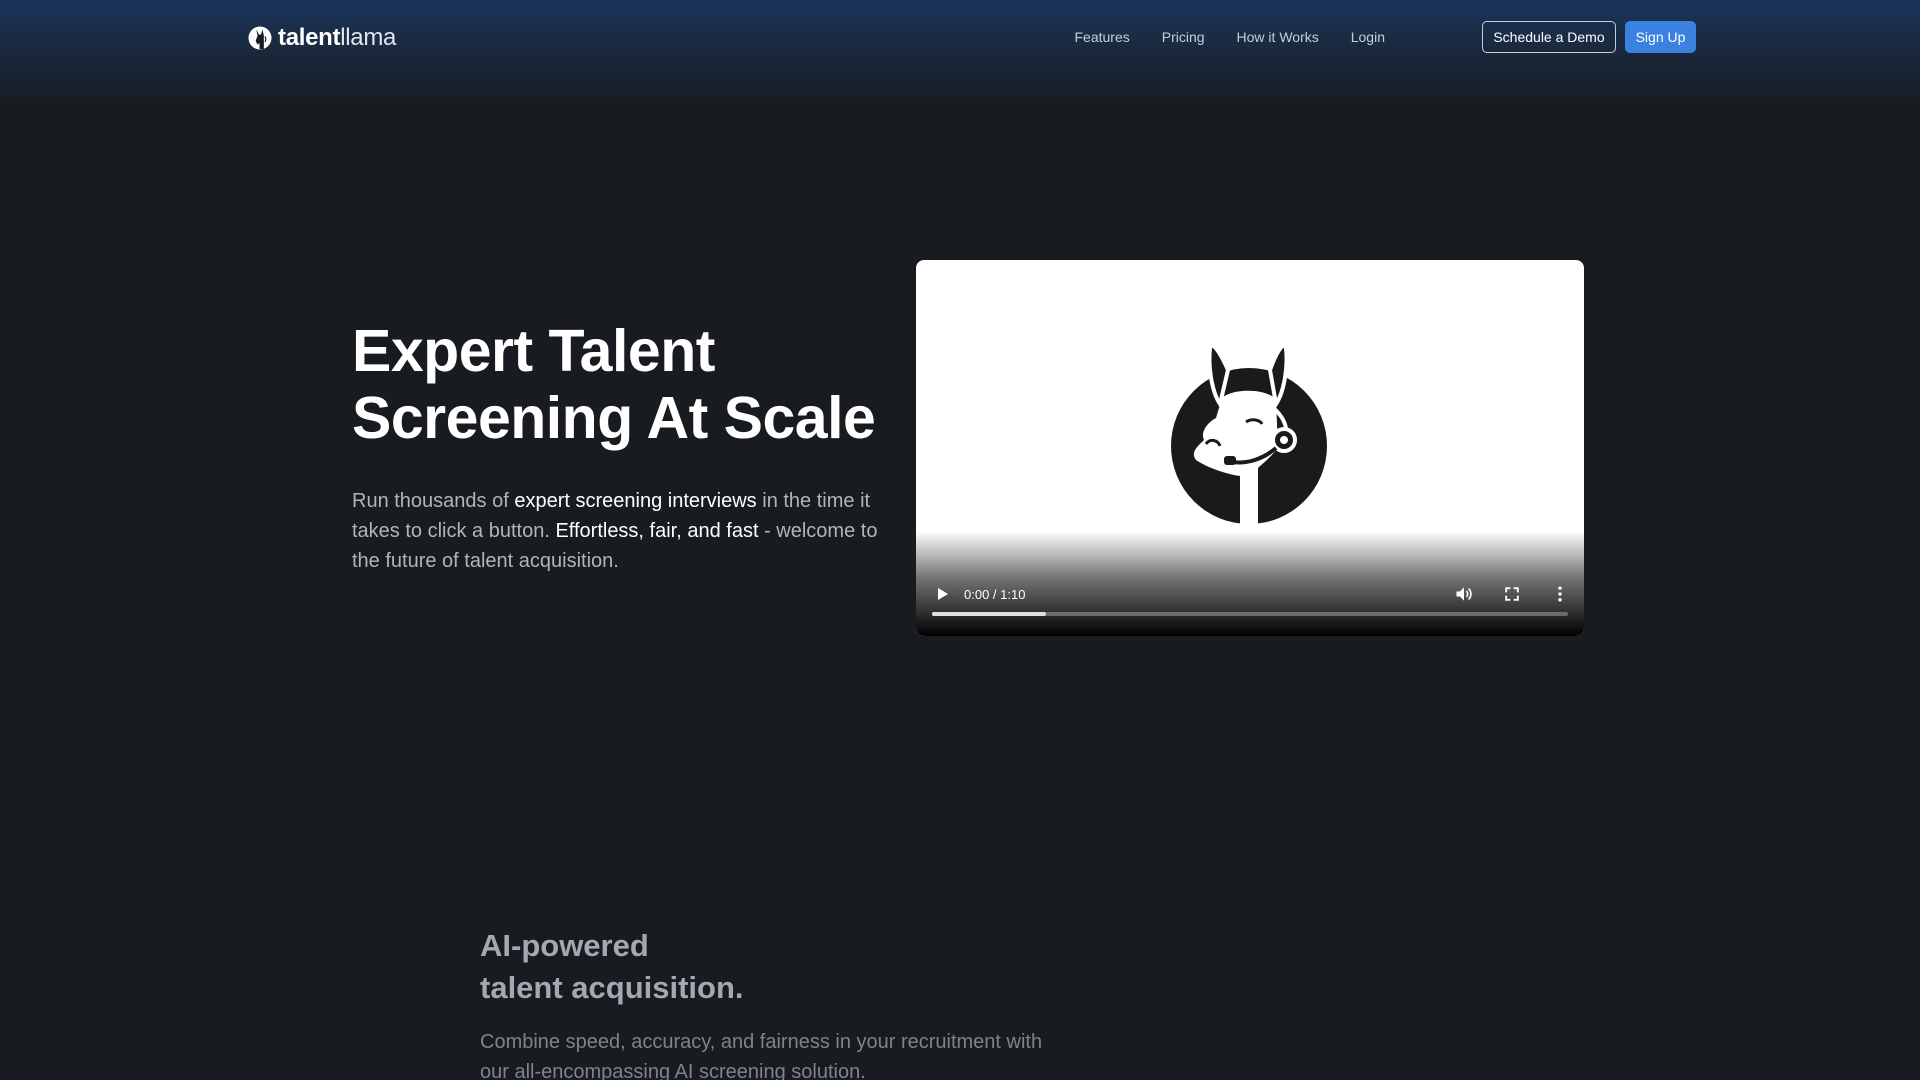 The width and height of the screenshot is (1920, 1080). What do you see at coordinates (1013, 594) in the screenshot?
I see `video-duration: 1:10` at bounding box center [1013, 594].